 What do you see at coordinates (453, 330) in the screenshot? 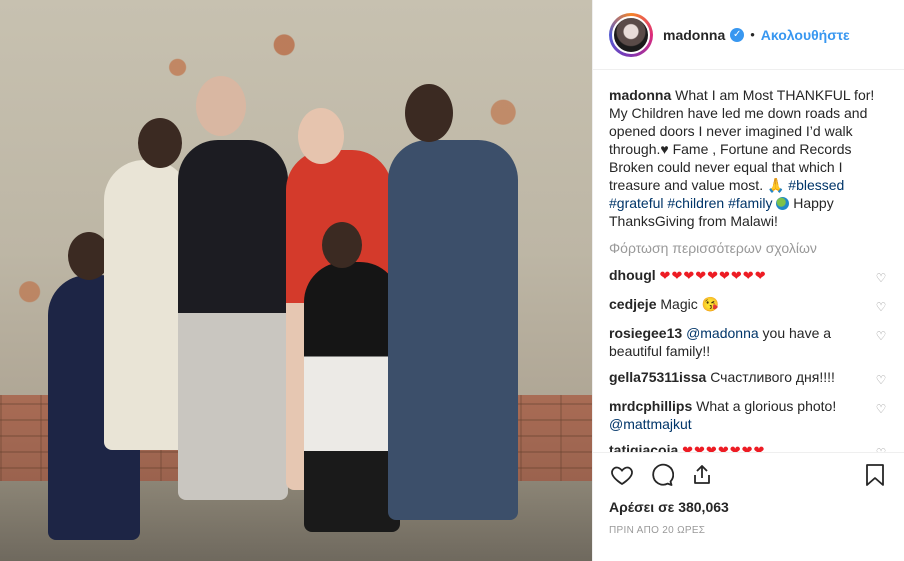
I see `figure-man-suit` at bounding box center [453, 330].